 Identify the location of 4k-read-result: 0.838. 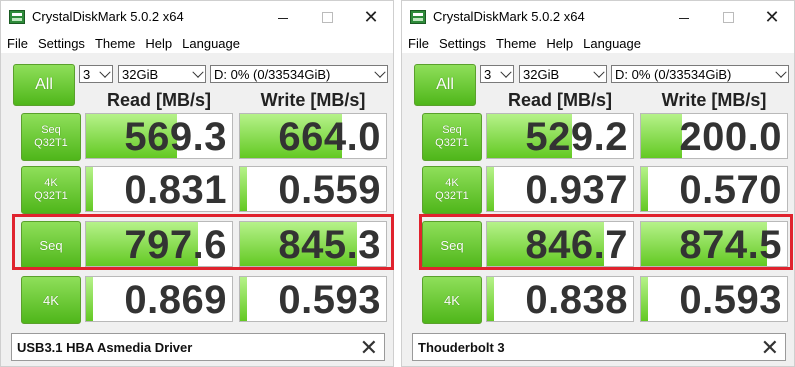
(560, 299).